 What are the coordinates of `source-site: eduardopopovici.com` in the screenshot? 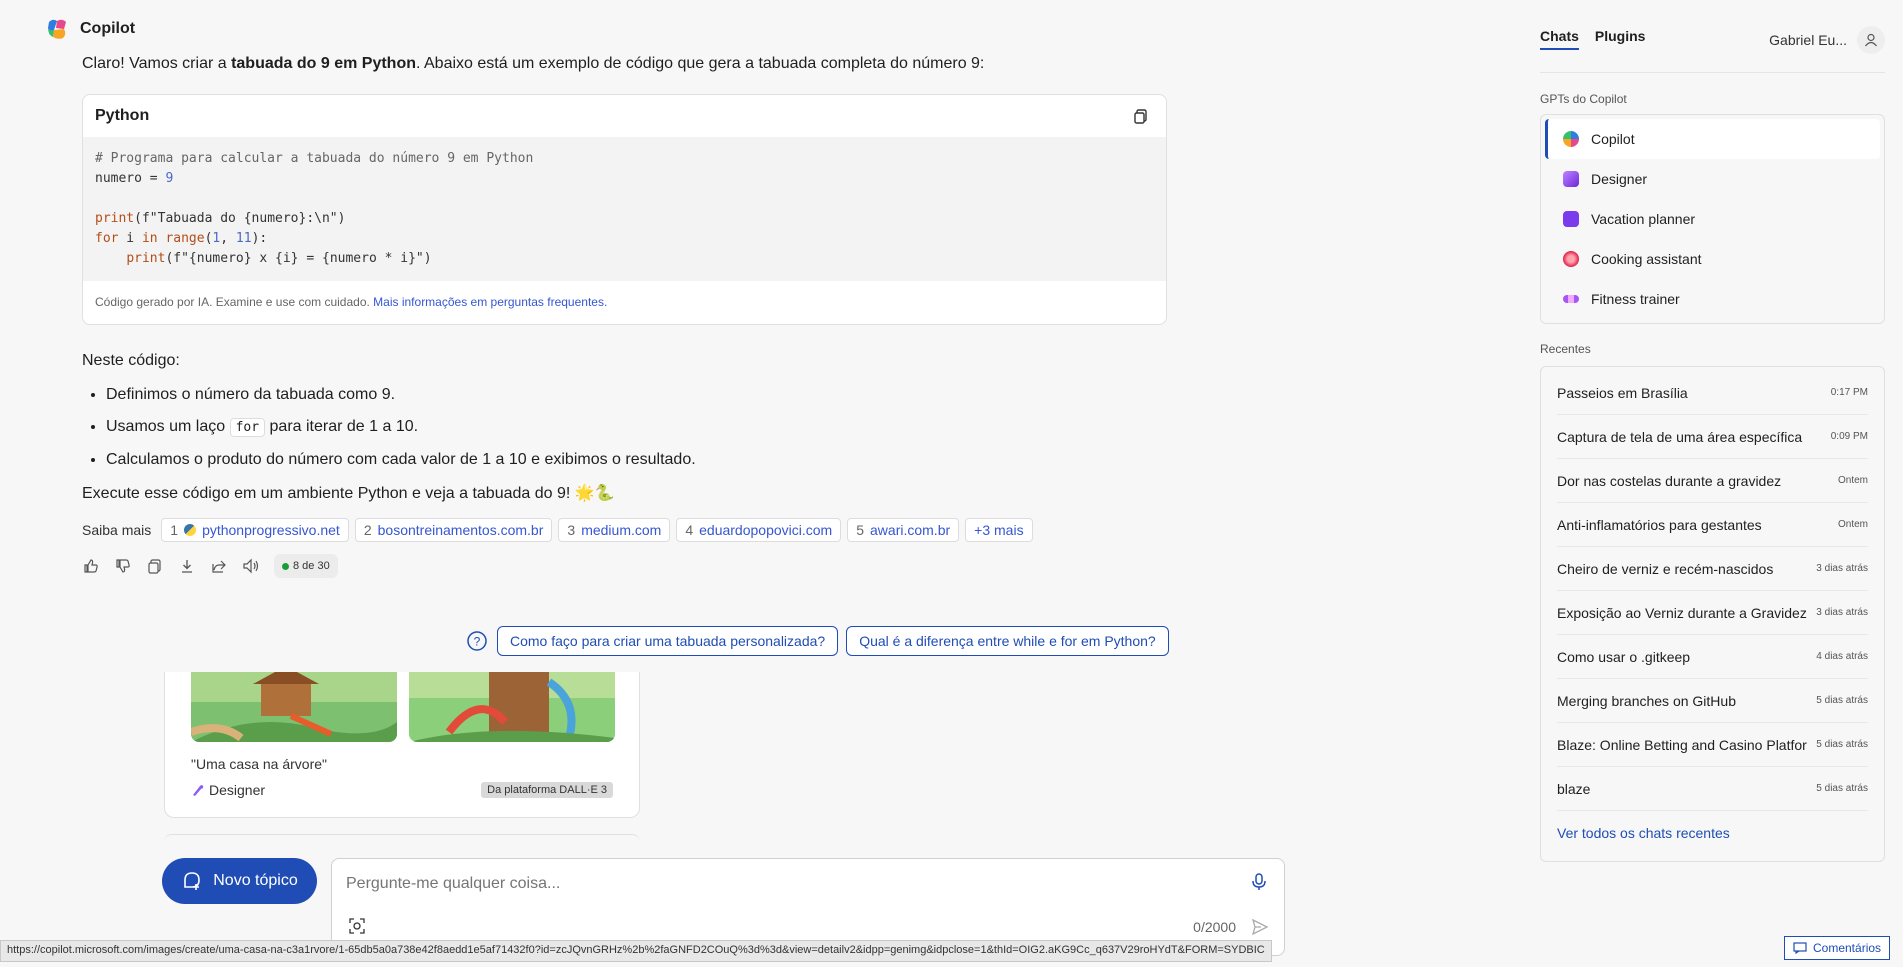 It's located at (766, 530).